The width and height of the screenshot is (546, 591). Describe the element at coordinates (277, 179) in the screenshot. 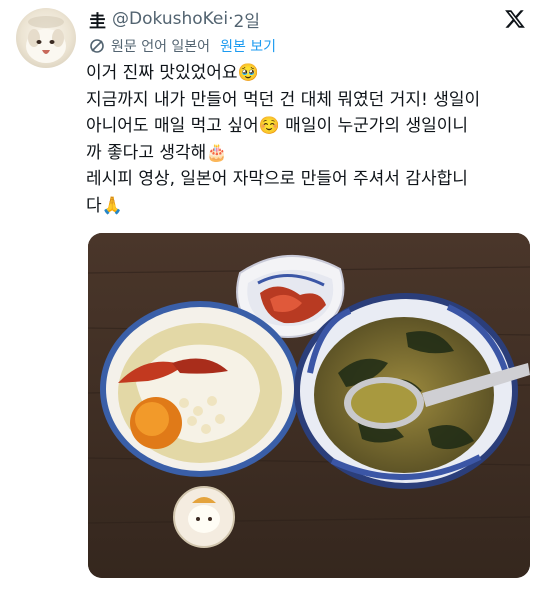

I see `tweet-line: 레시피 영상, 일본어 자막으로 만들어 주셔서 감사합니` at that location.